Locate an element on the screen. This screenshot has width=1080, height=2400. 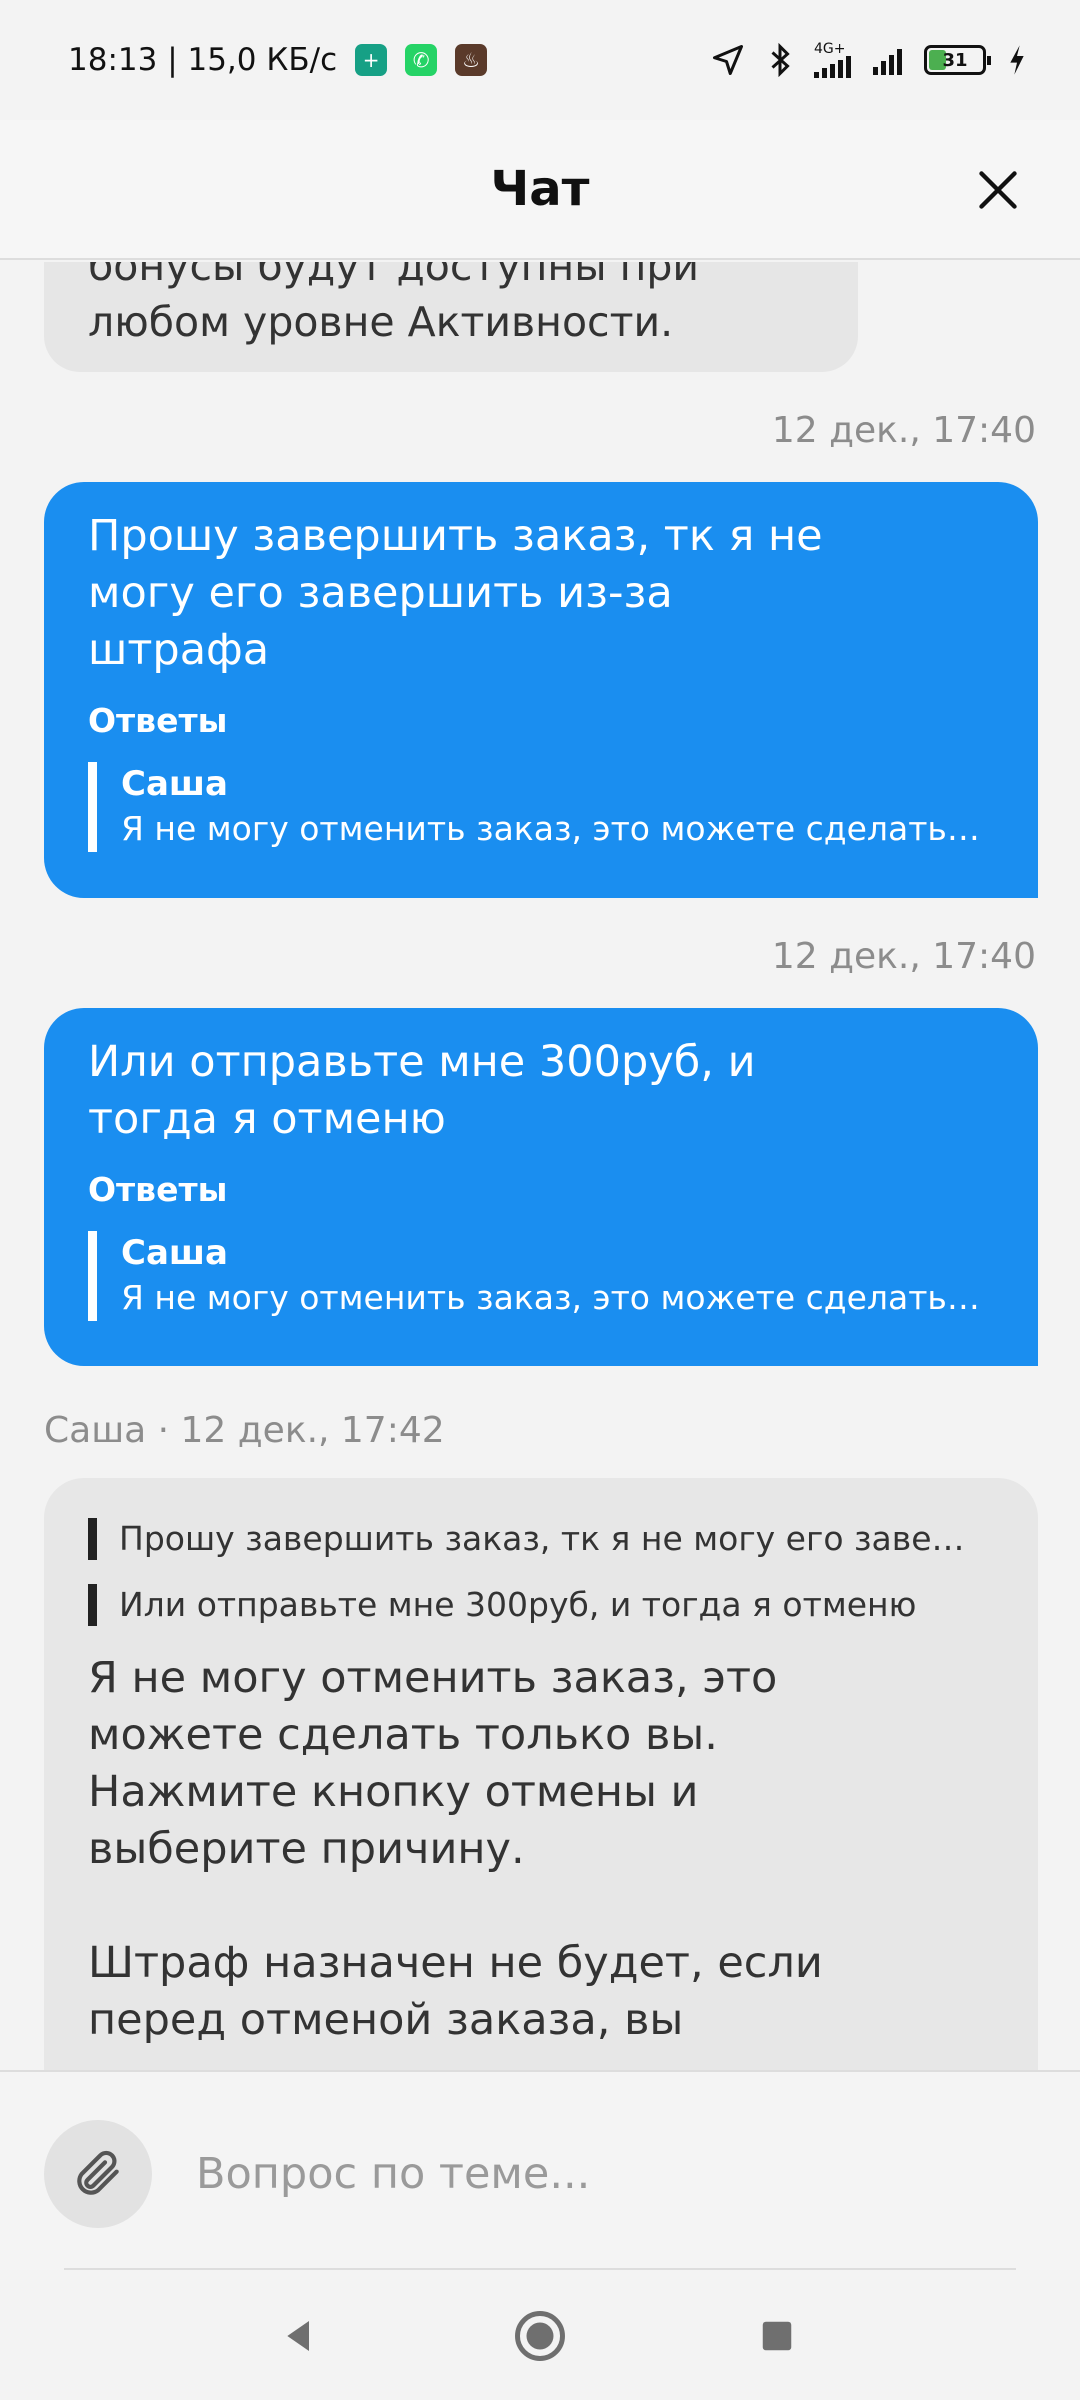
page-title: Чат is located at coordinates (540, 189).